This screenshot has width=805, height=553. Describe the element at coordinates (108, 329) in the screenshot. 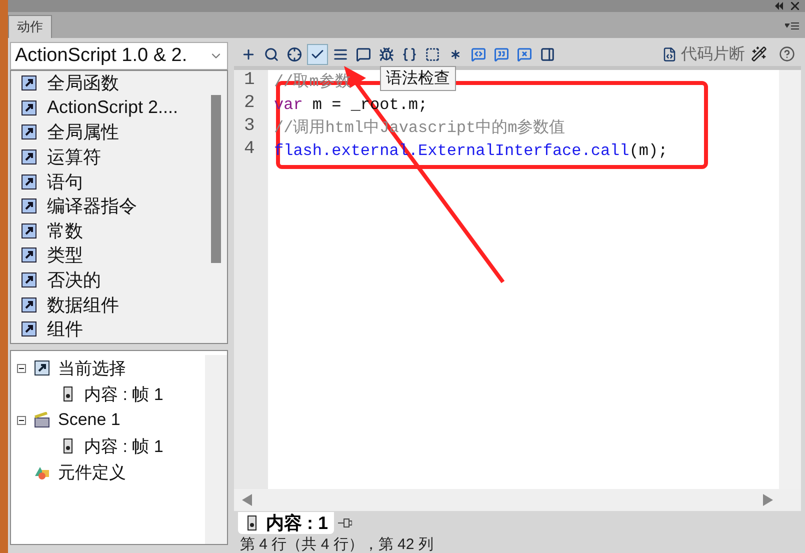

I see `toolbox-item: 组件` at that location.